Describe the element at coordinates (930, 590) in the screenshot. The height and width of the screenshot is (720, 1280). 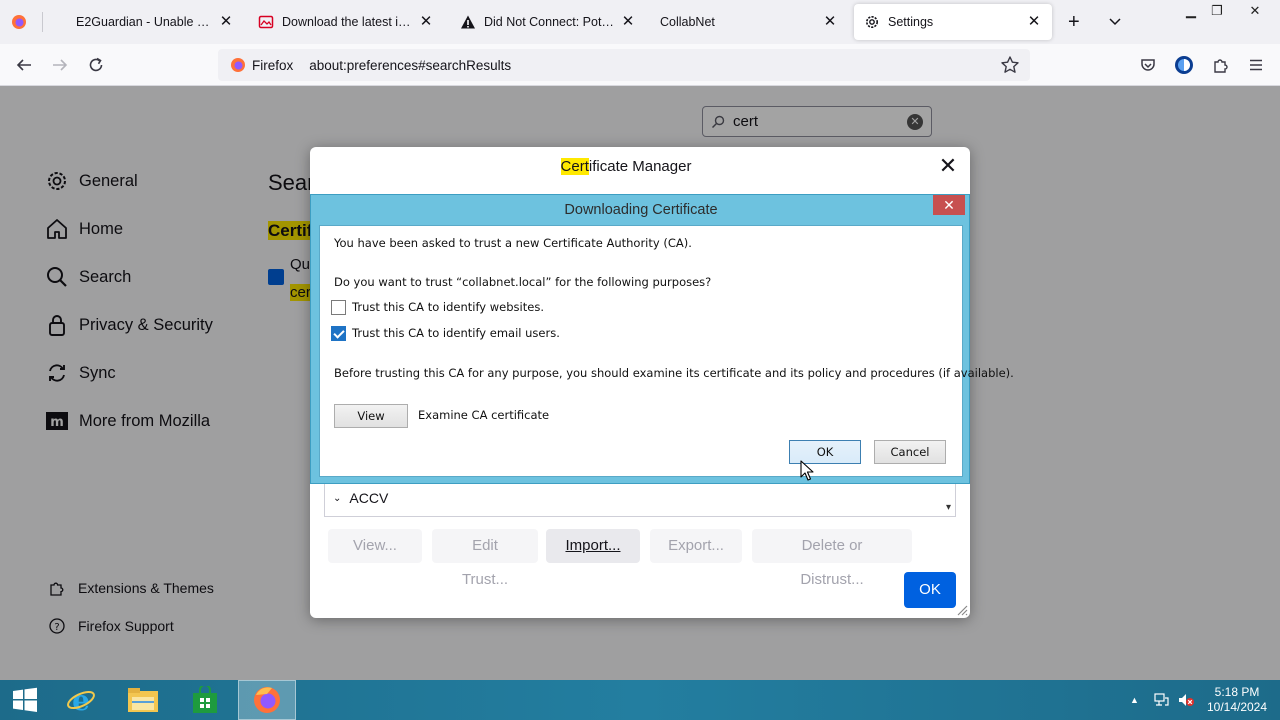
I see `cert-manager-ok-button: OK` at that location.